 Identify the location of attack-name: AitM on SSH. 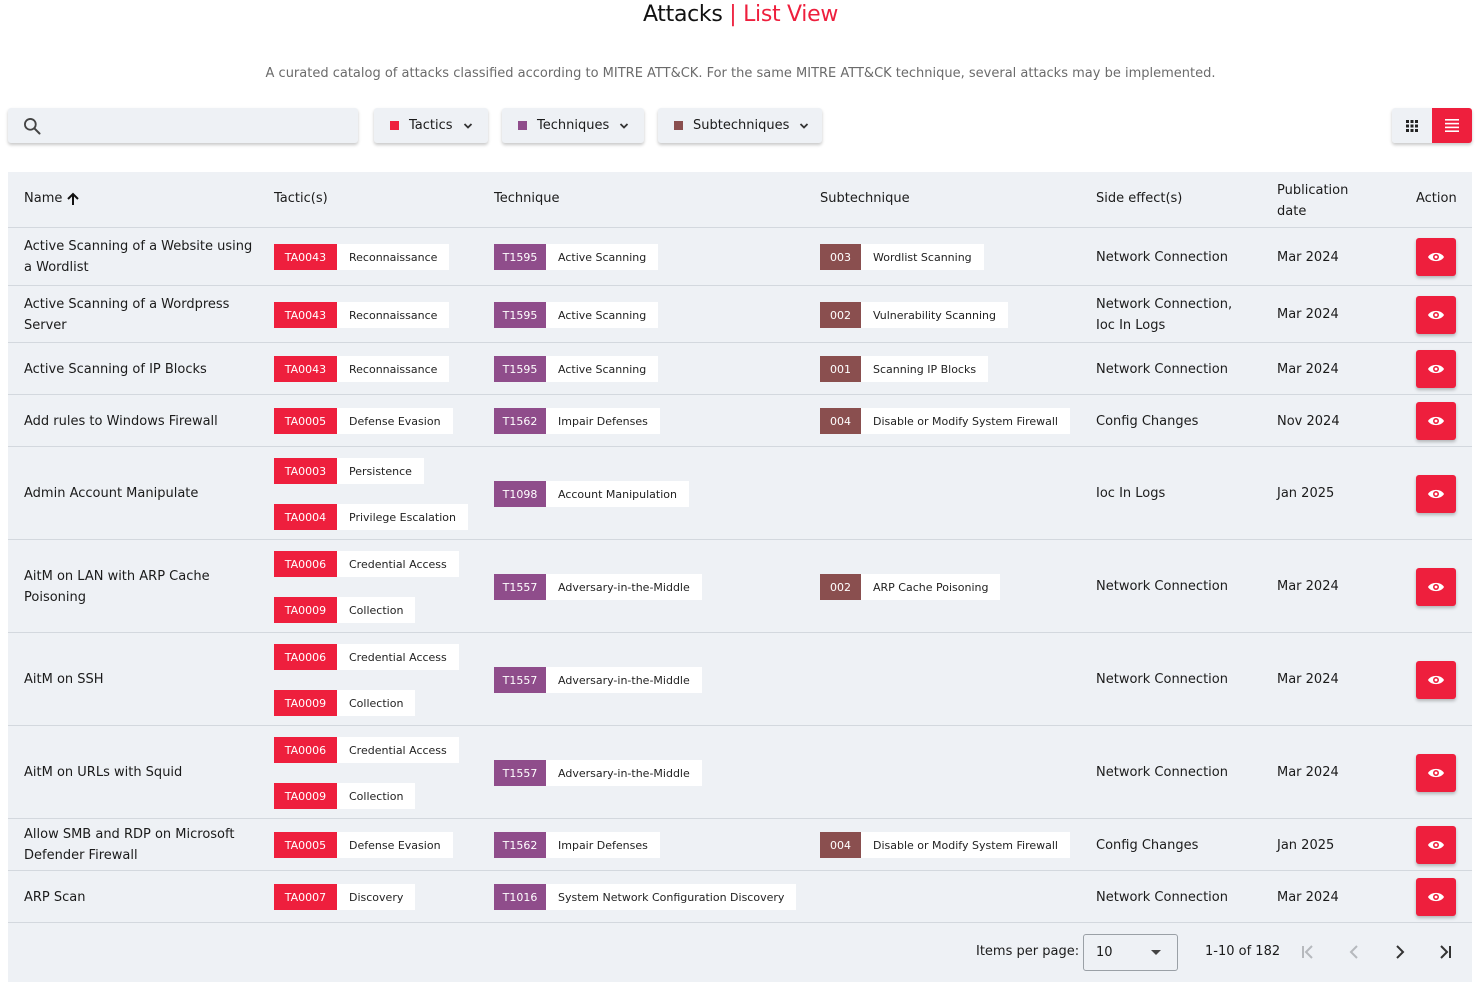
(139, 679).